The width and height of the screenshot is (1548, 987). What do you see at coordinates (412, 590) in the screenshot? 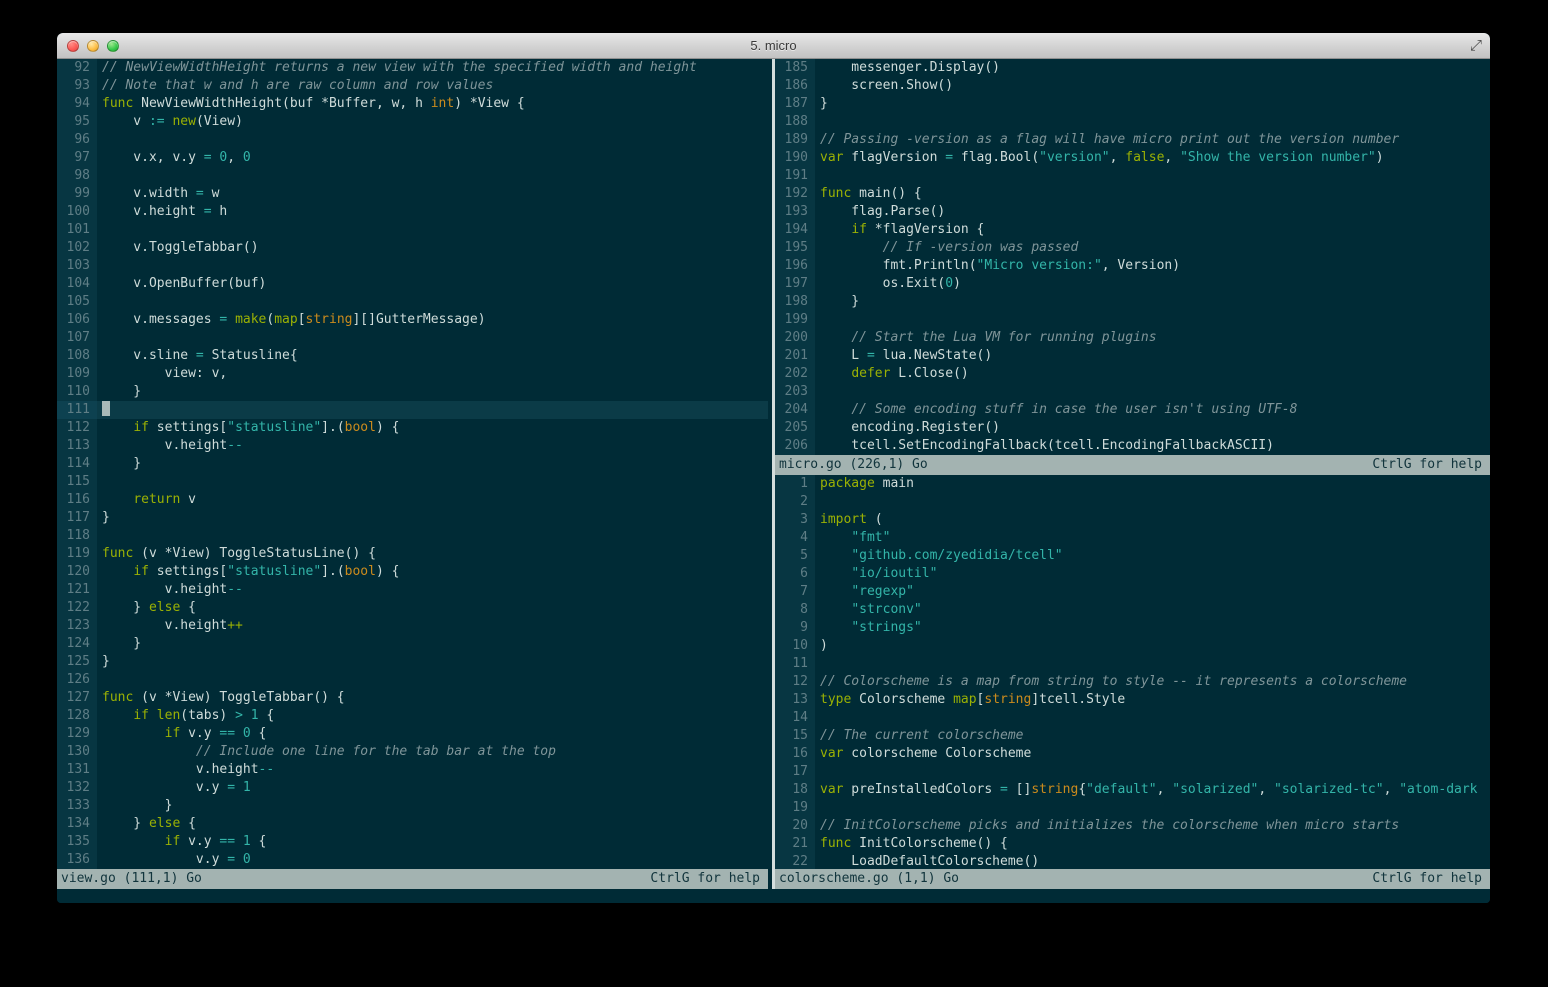
I see `code-line-121: 121 v.height--` at bounding box center [412, 590].